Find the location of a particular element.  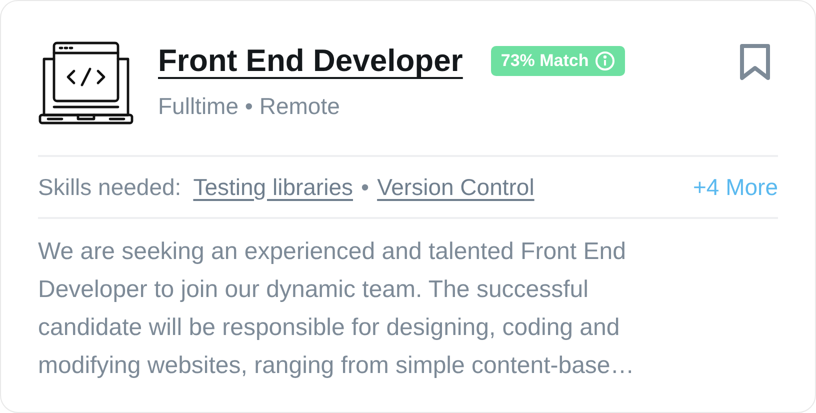

job-type-text: Fulltime • Remote is located at coordinates (249, 106).